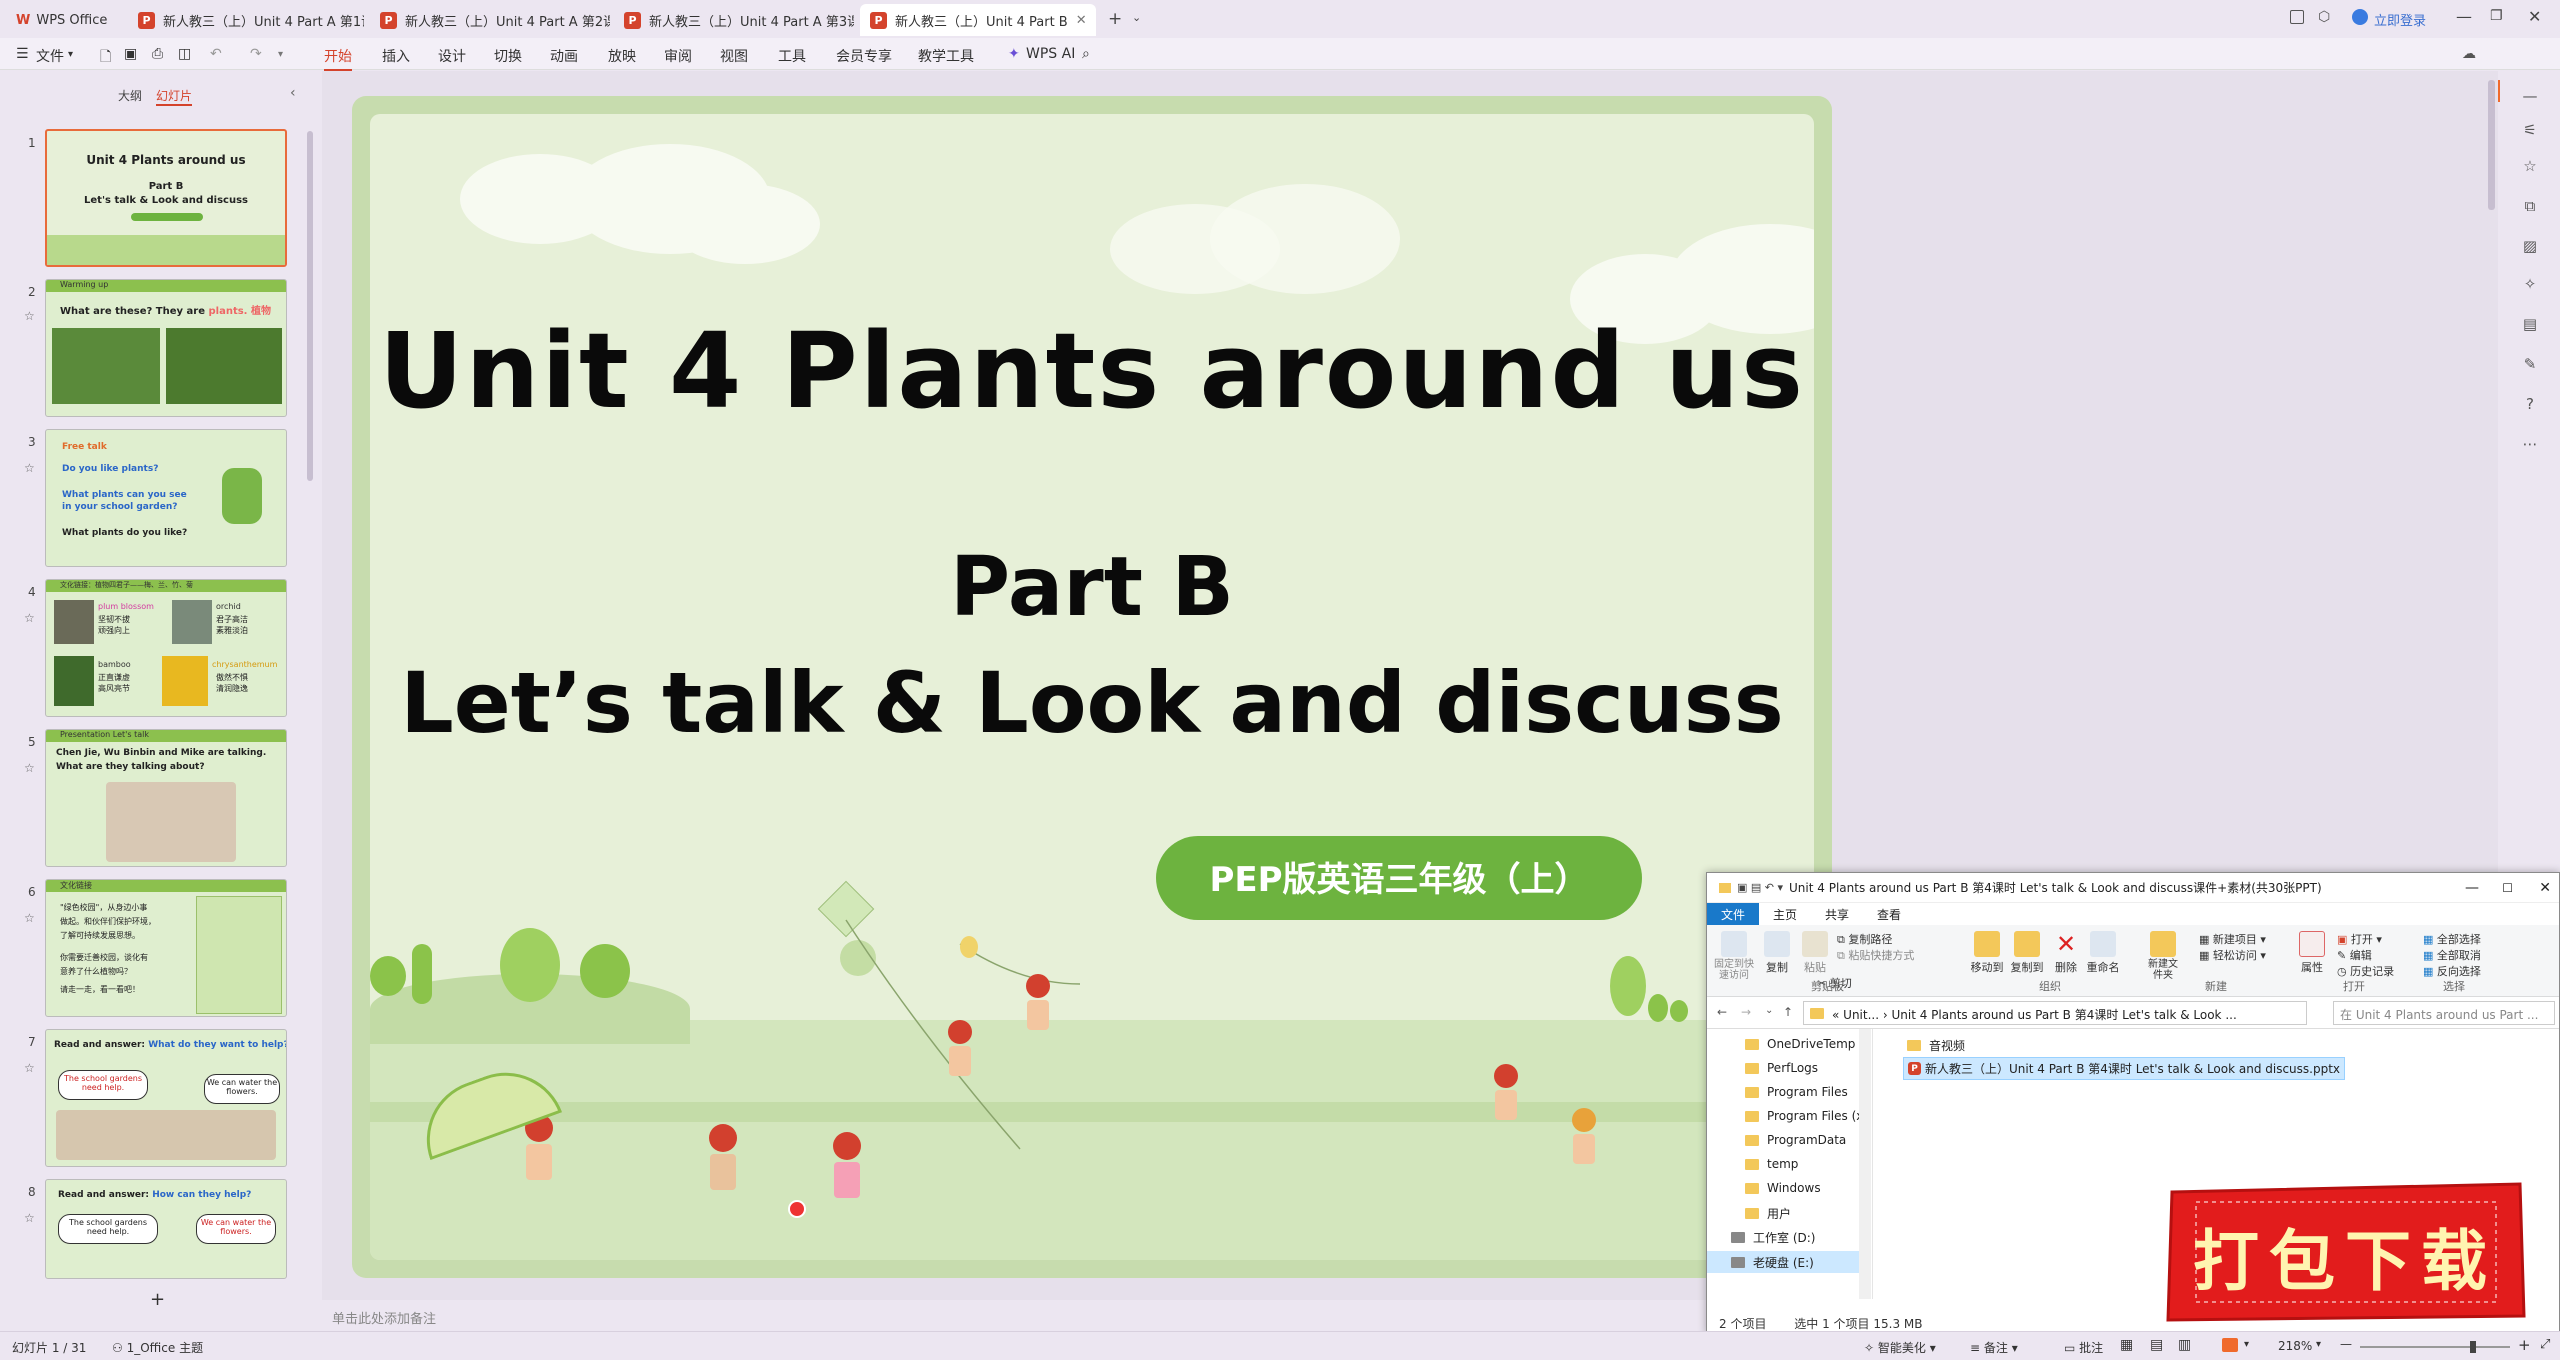 Image resolution: width=2560 pixels, height=1360 pixels. What do you see at coordinates (1050, 54) in the screenshot?
I see `menu-wps-ai: WPS AI` at bounding box center [1050, 54].